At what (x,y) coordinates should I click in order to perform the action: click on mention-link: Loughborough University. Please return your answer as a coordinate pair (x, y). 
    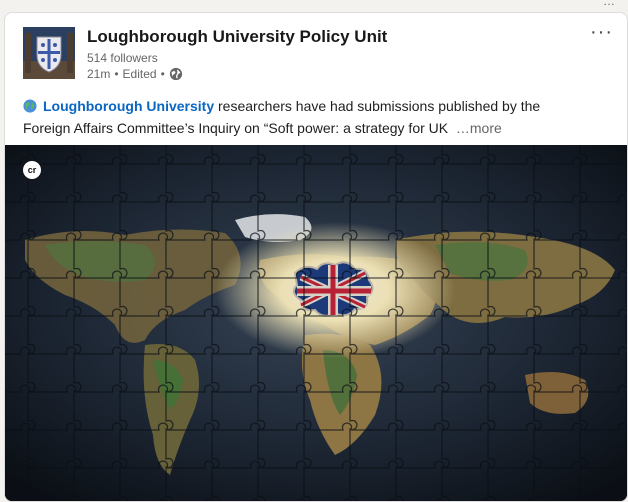
    Looking at the image, I should click on (128, 106).